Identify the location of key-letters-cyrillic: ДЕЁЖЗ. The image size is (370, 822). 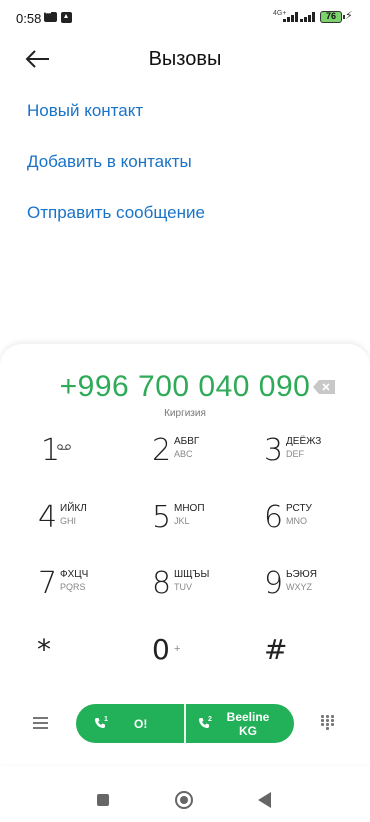
(304, 441).